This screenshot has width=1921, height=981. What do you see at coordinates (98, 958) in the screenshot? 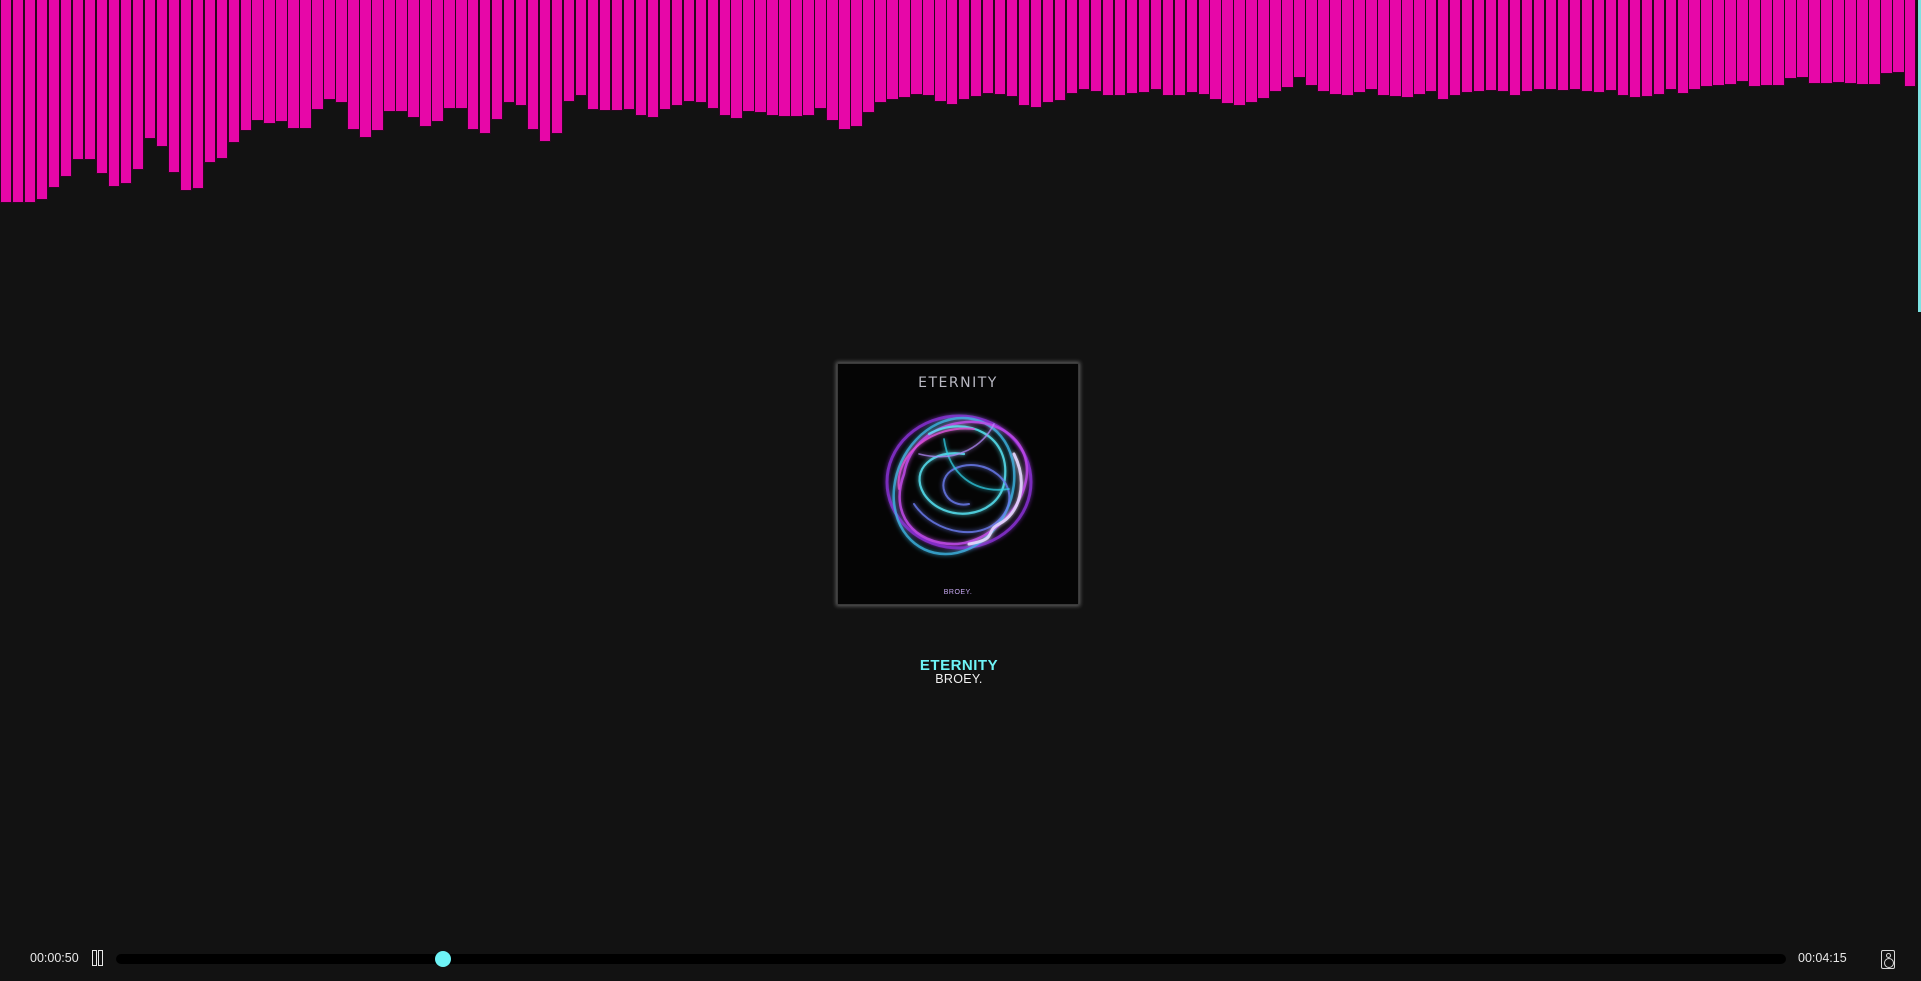
I see `pause-button` at bounding box center [98, 958].